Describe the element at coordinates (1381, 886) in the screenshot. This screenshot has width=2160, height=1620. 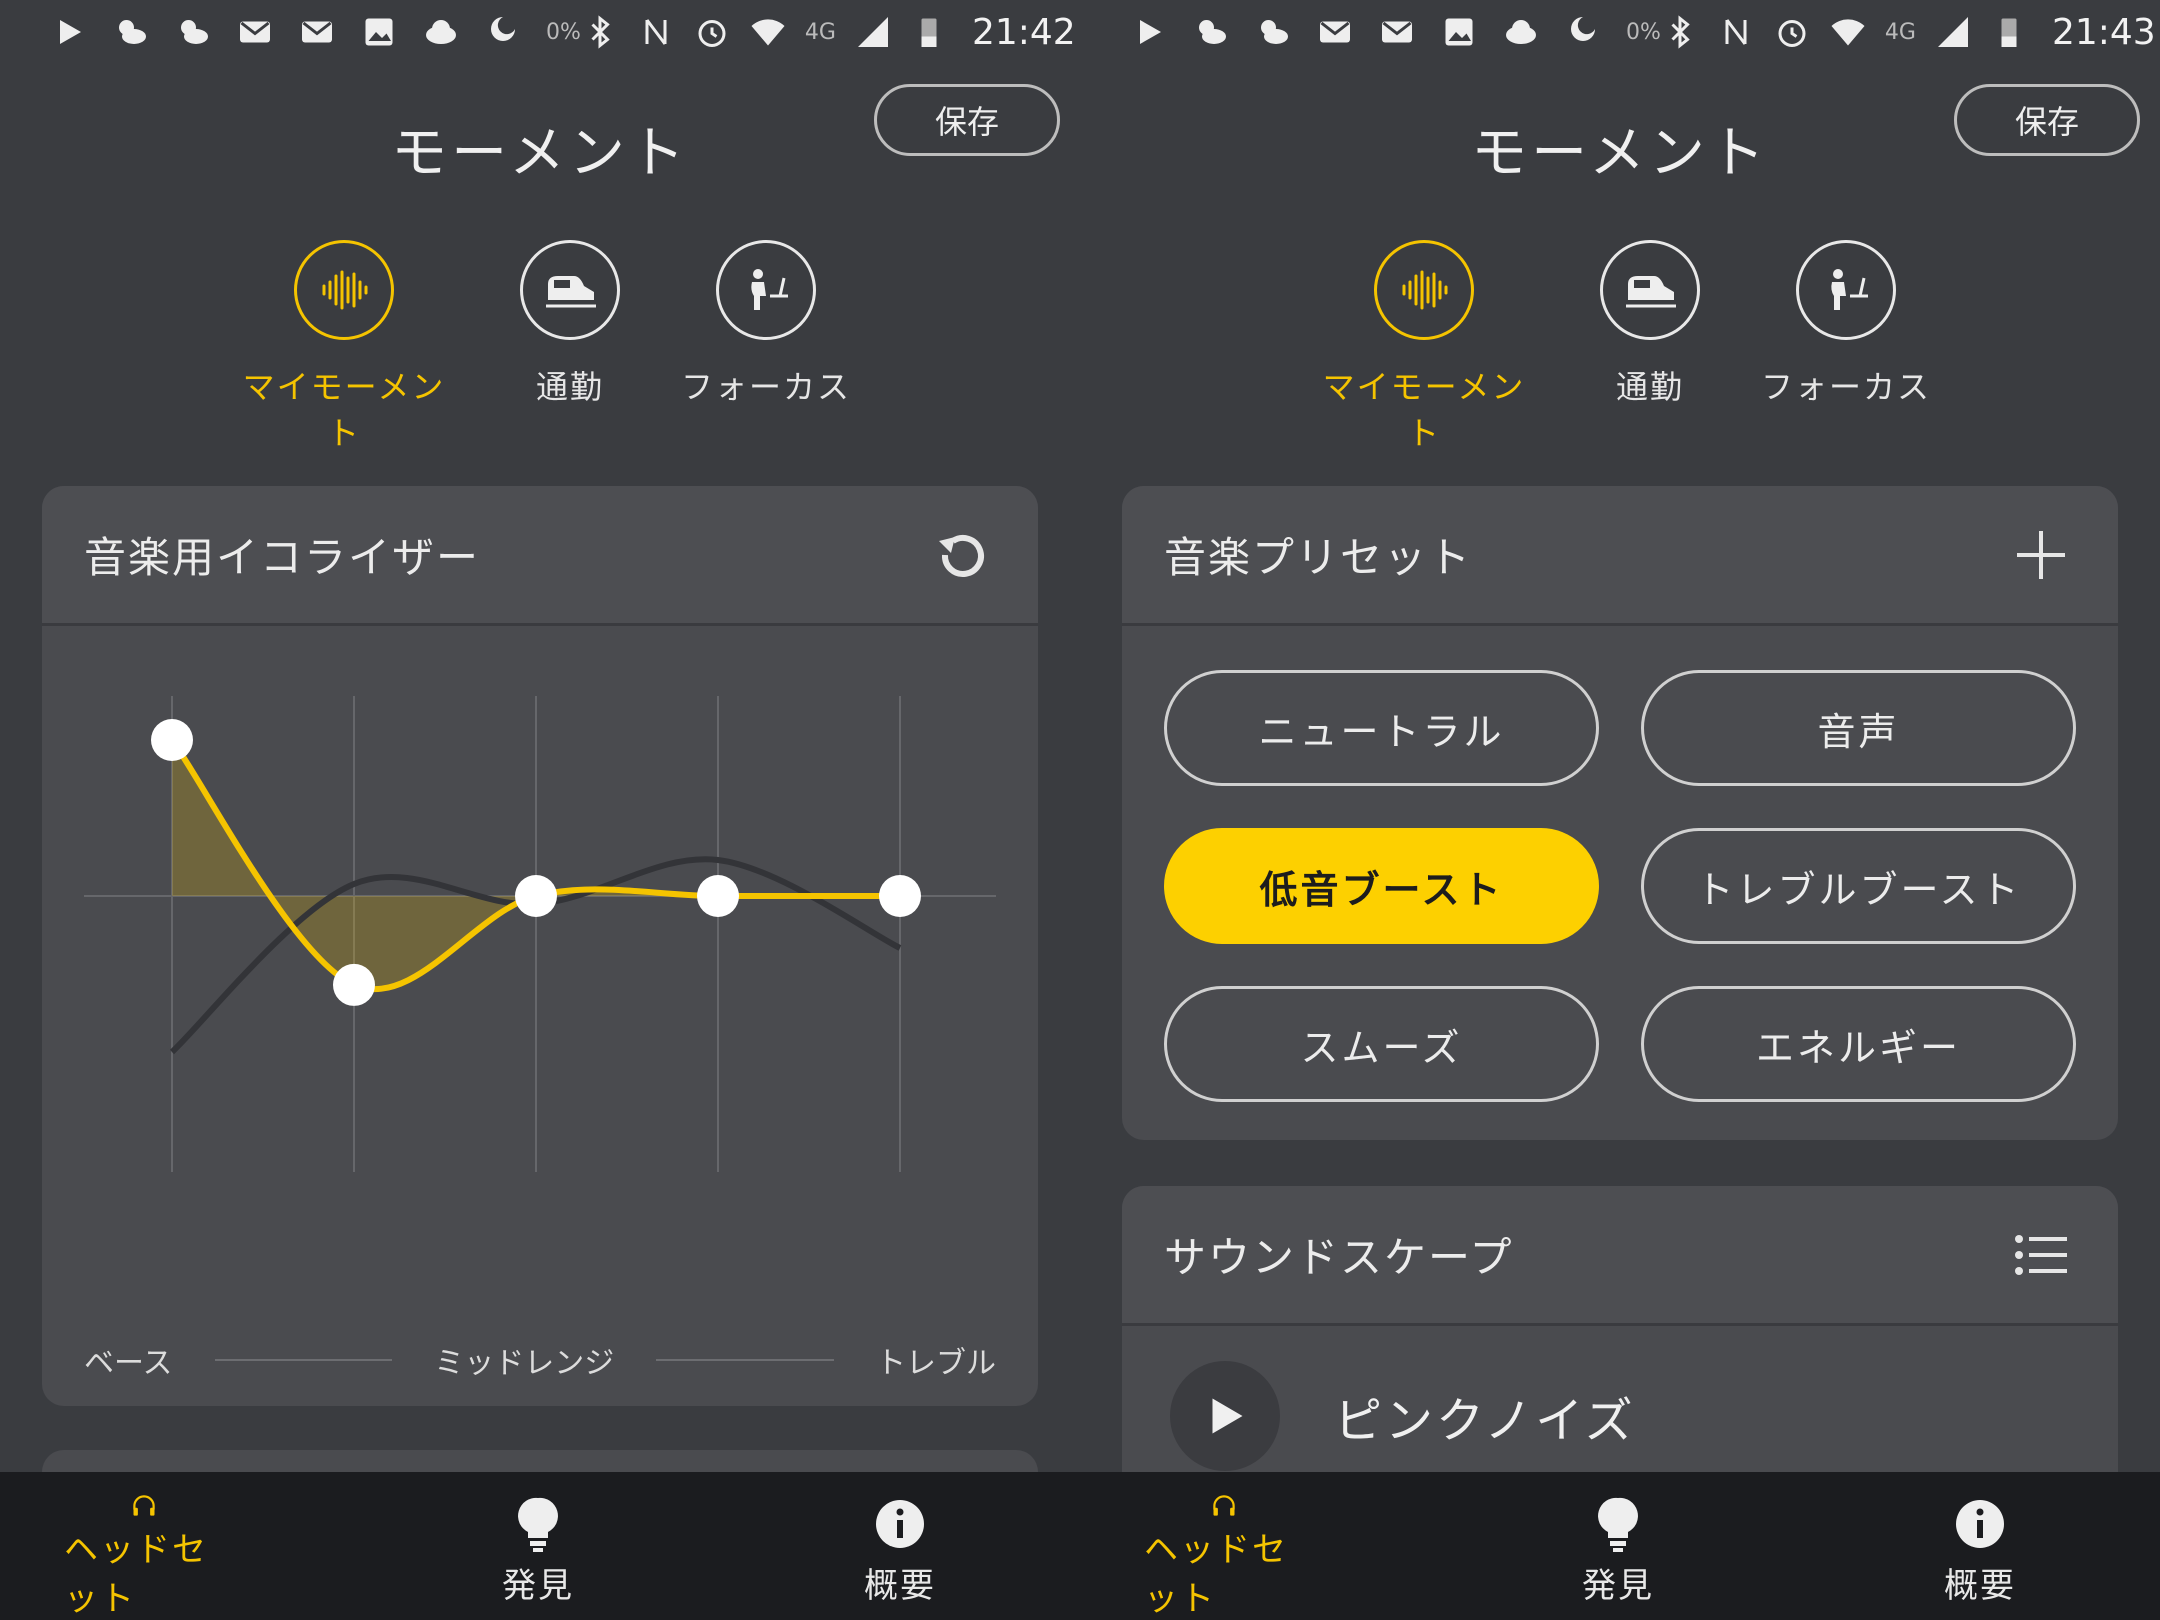
I see `preset-bass-boost: 低音ブースト` at that location.